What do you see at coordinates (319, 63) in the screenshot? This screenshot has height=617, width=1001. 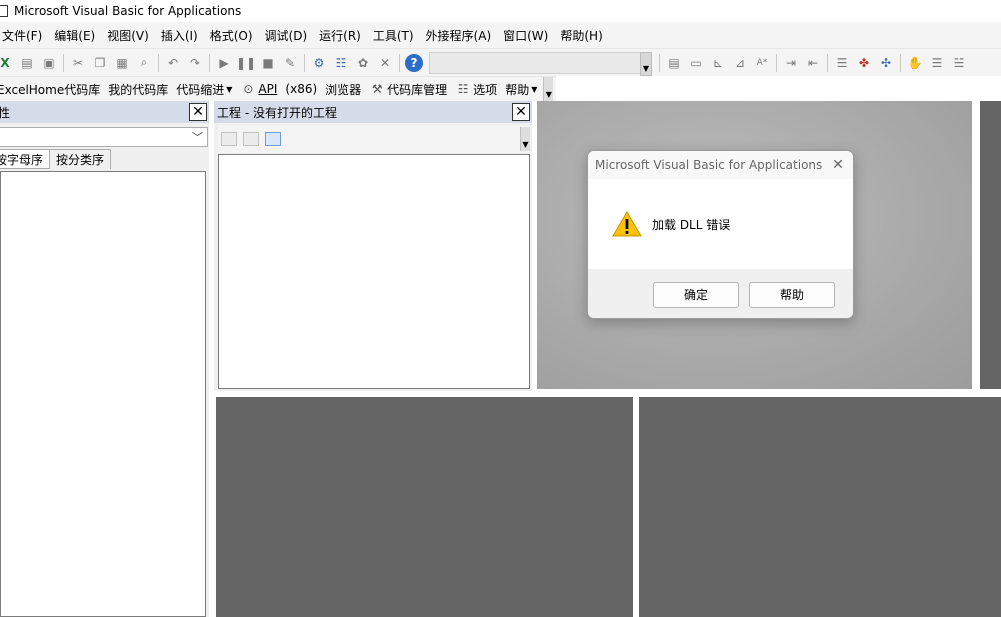 I see `project-explorer-icon: ⚙` at bounding box center [319, 63].